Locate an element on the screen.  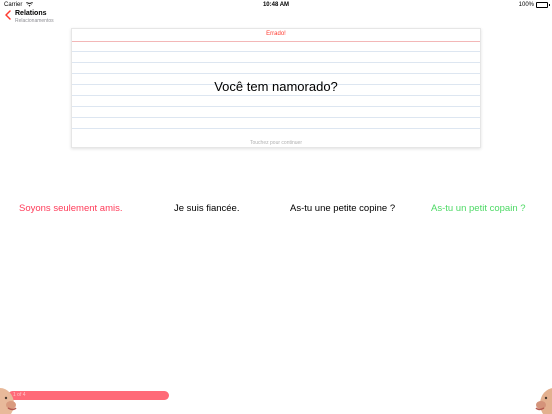
answer-option-2: Je suis fiancée. is located at coordinates (206, 209).